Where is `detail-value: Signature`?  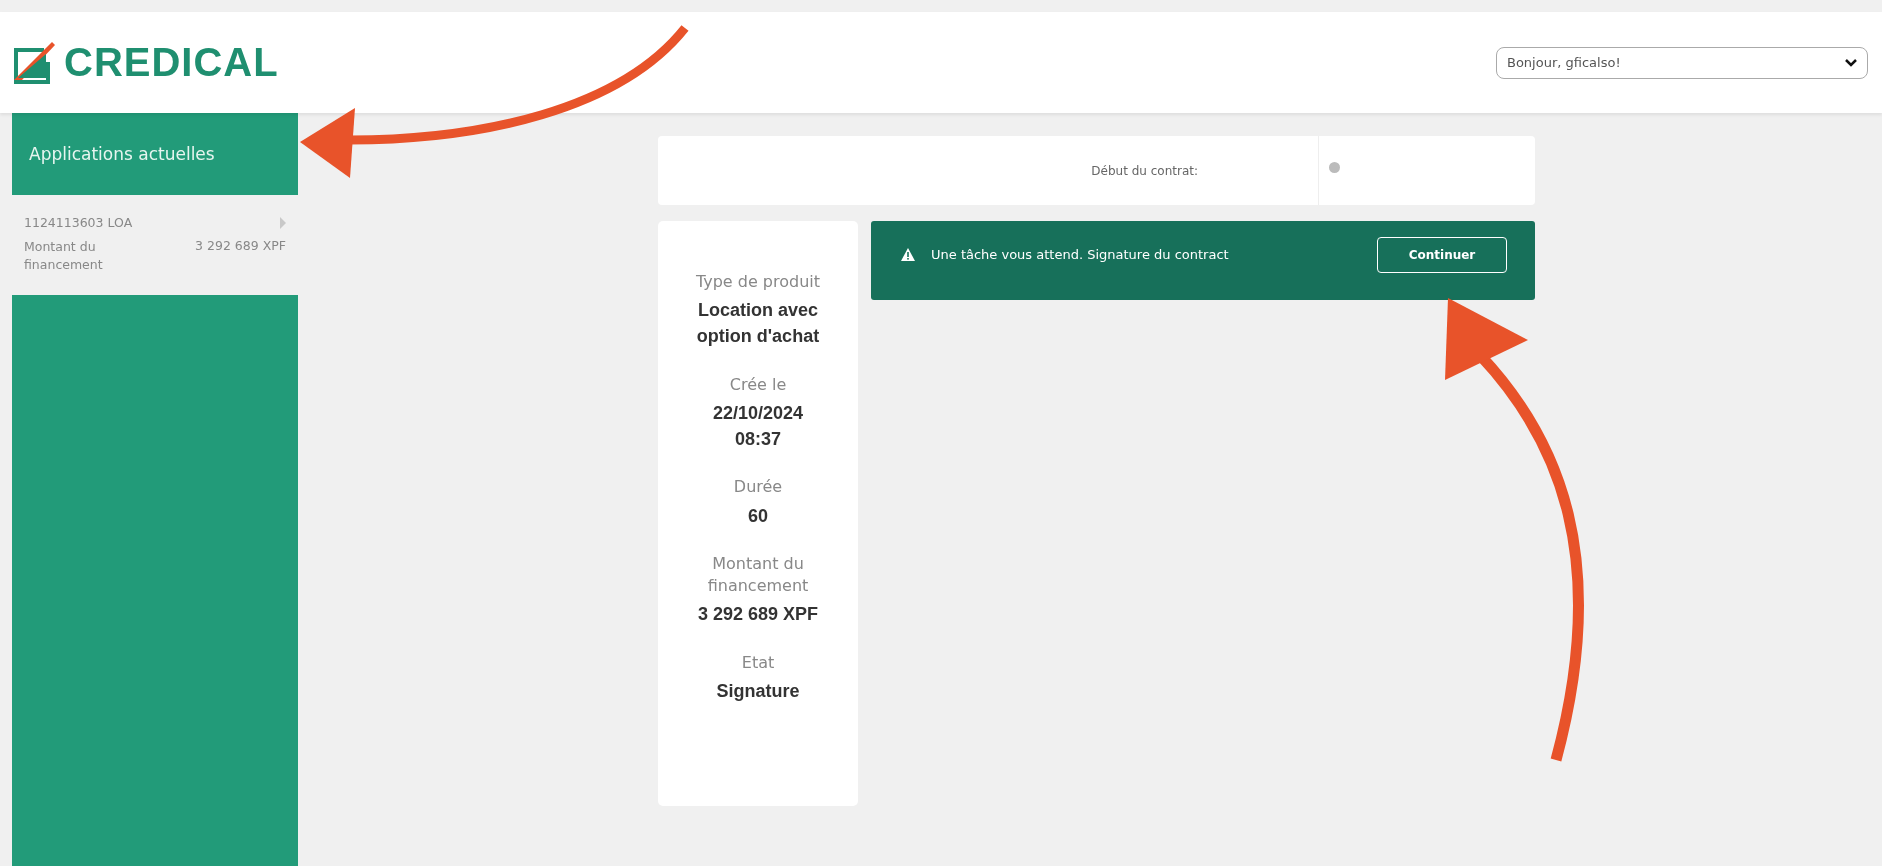 detail-value: Signature is located at coordinates (758, 691).